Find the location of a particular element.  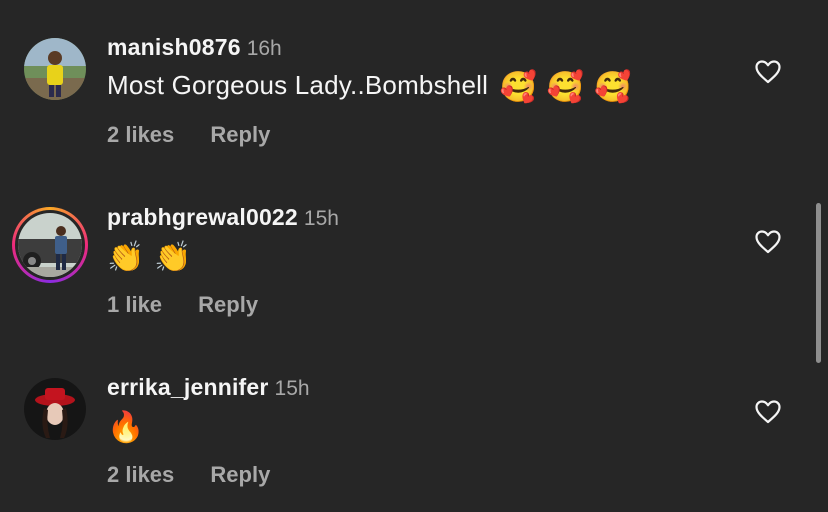

comment-text: 👏 👏 is located at coordinates (147, 257).